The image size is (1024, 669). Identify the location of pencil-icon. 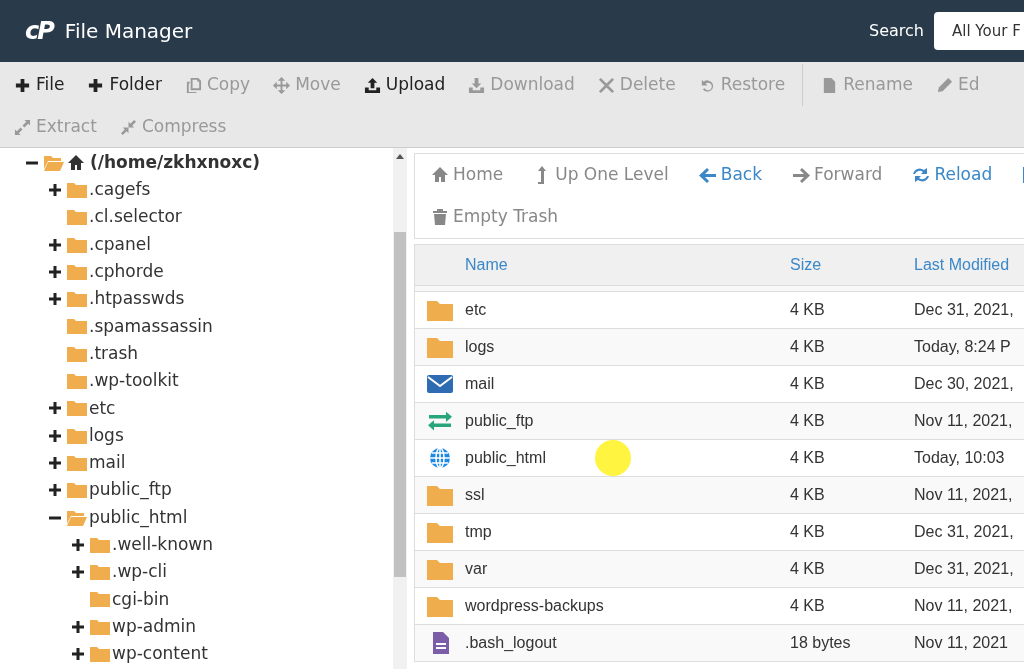
(944, 85).